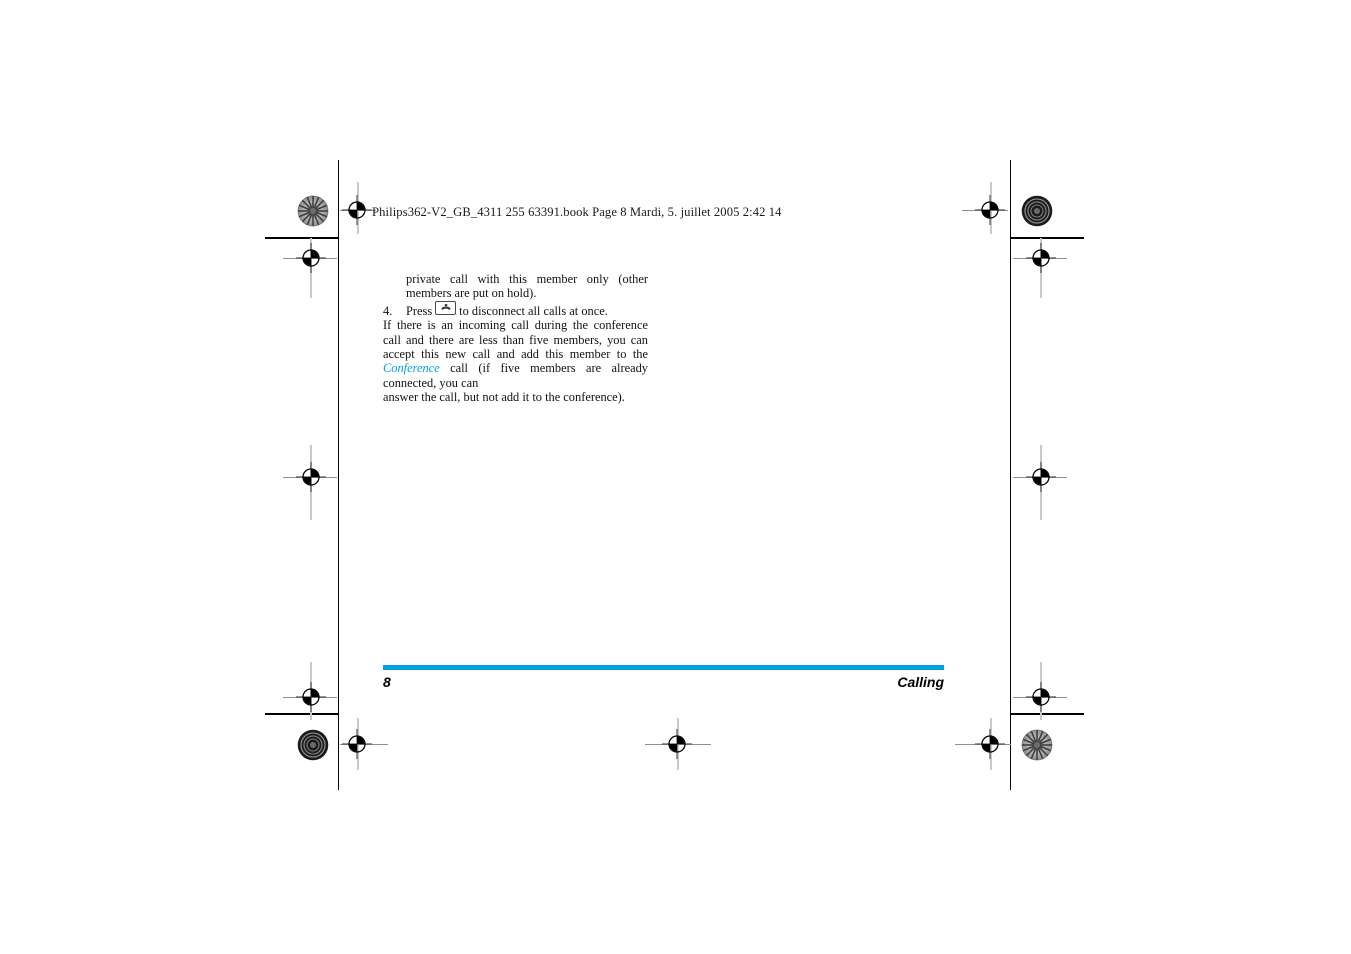 The height and width of the screenshot is (954, 1351). What do you see at coordinates (663, 667) in the screenshot?
I see `footer-accent-rule` at bounding box center [663, 667].